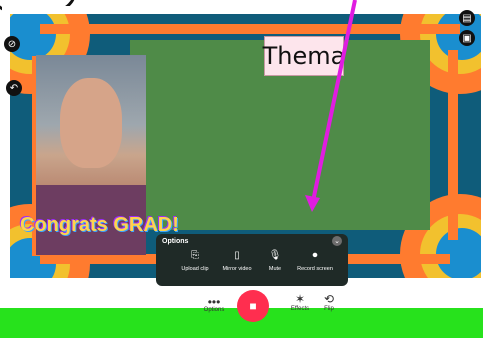 This screenshot has width=483, height=338. Describe the element at coordinates (195, 269) in the screenshot. I see `option-upload-clip-label: Upload clip` at that location.